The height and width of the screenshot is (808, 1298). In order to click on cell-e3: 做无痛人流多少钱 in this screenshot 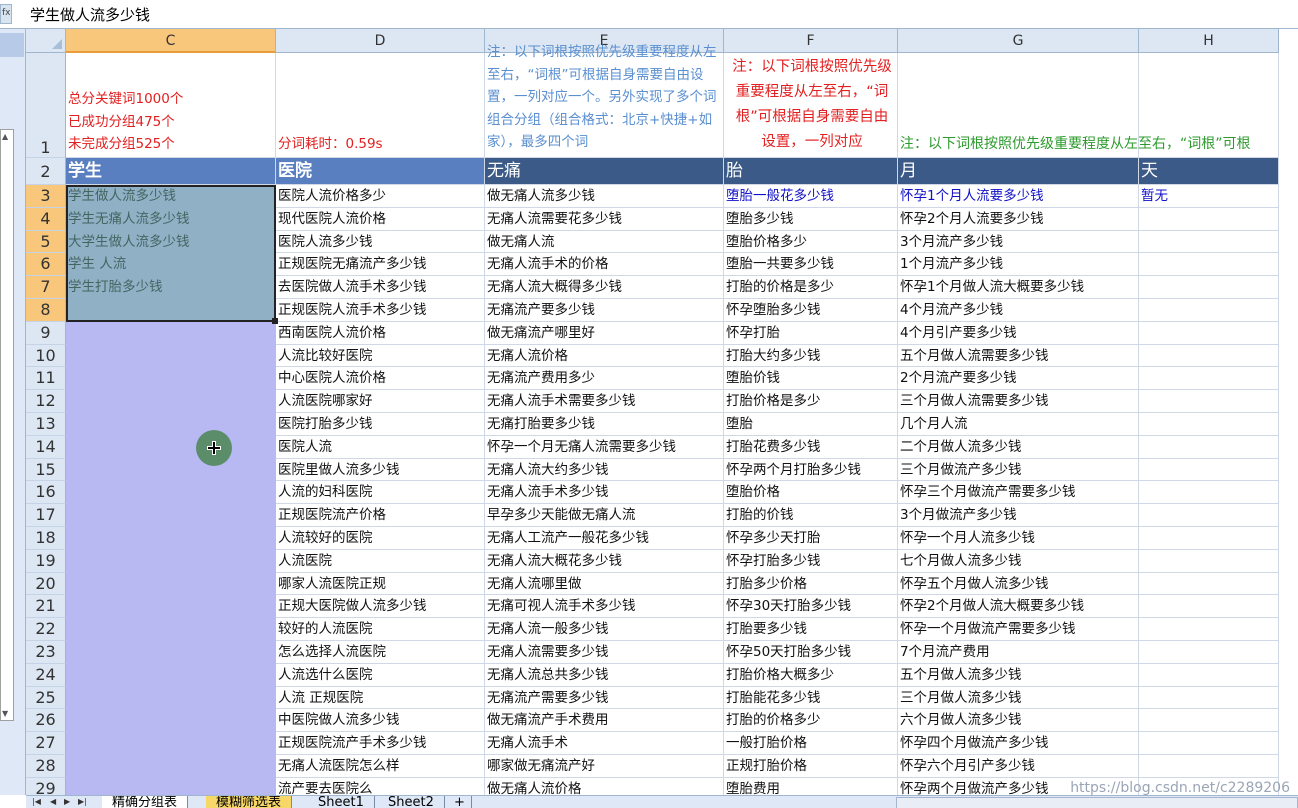, I will do `click(604, 196)`.